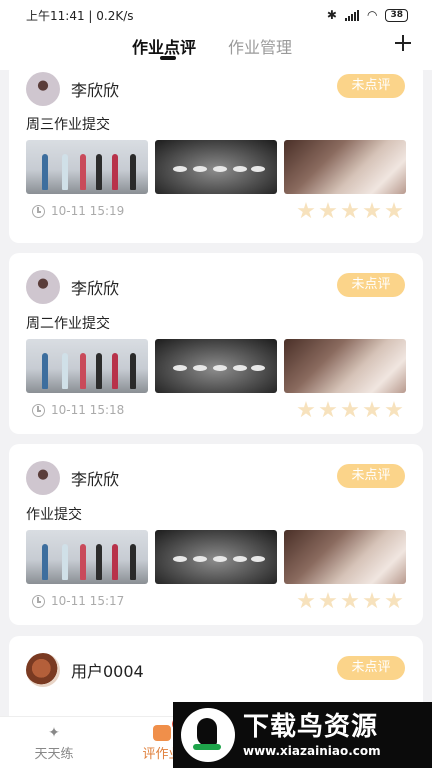 This screenshot has width=432, height=768. What do you see at coordinates (168, 58) in the screenshot?
I see `tab-indicator` at bounding box center [168, 58].